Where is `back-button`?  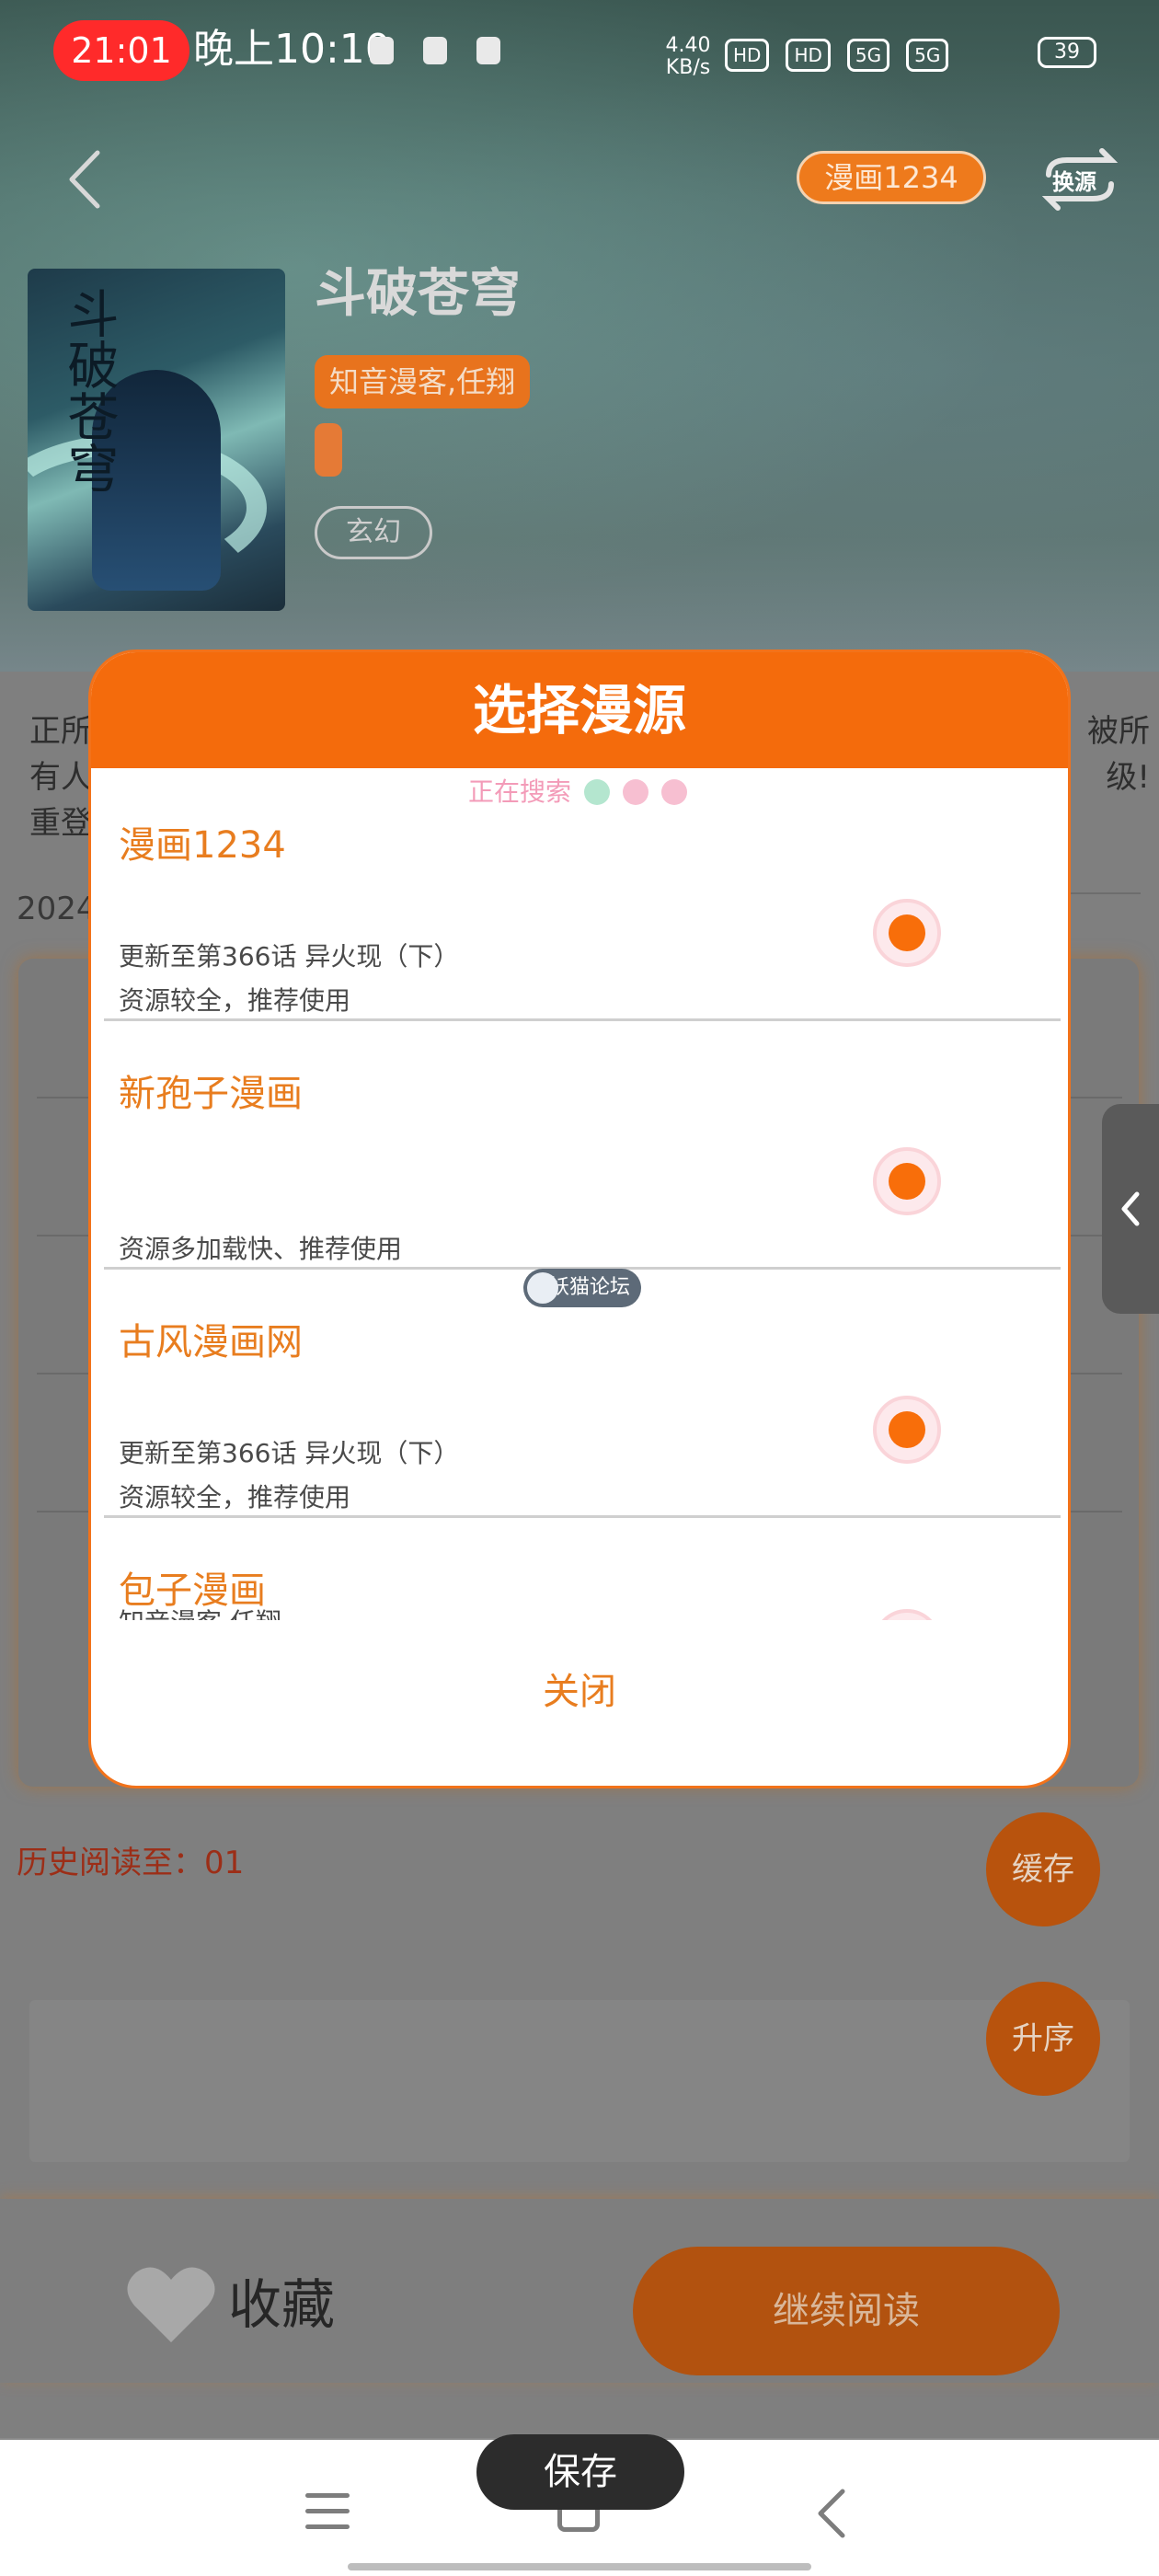
back-button is located at coordinates (86, 179).